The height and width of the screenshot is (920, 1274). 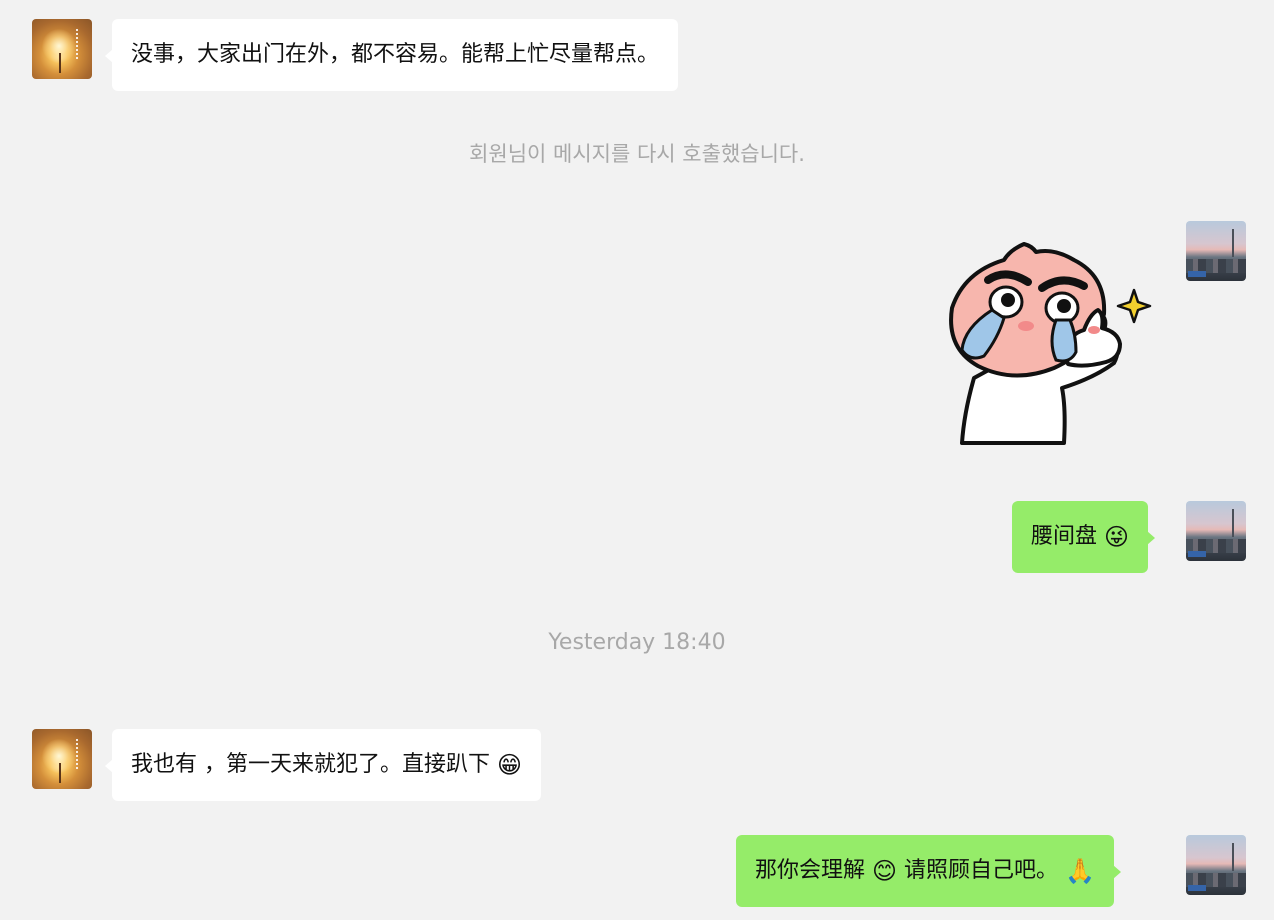 What do you see at coordinates (981, 870) in the screenshot?
I see `message-text-part2: 请照顾自己吧。` at bounding box center [981, 870].